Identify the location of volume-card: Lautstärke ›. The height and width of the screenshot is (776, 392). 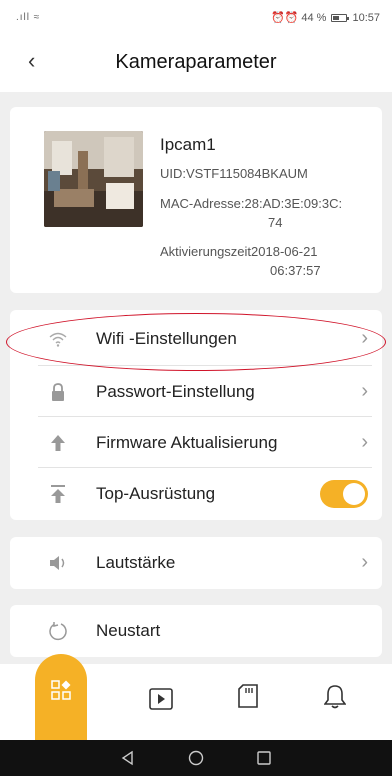
(196, 563).